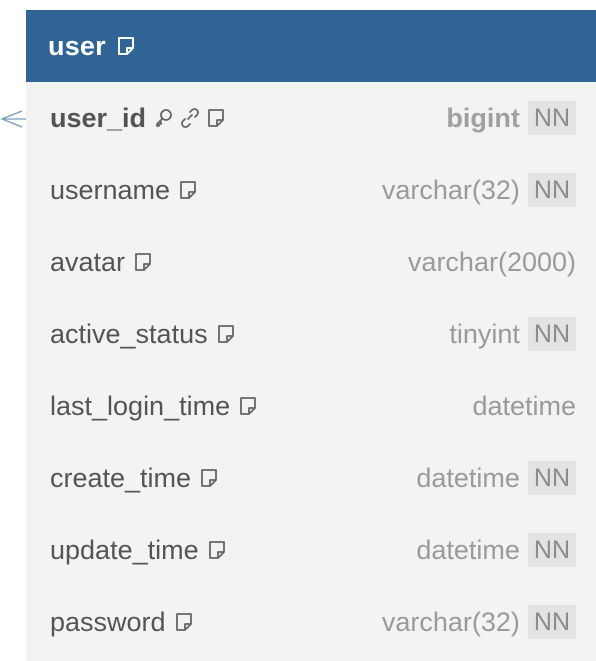 This screenshot has width=596, height=661. Describe the element at coordinates (77, 45) in the screenshot. I see `table-title: user` at that location.